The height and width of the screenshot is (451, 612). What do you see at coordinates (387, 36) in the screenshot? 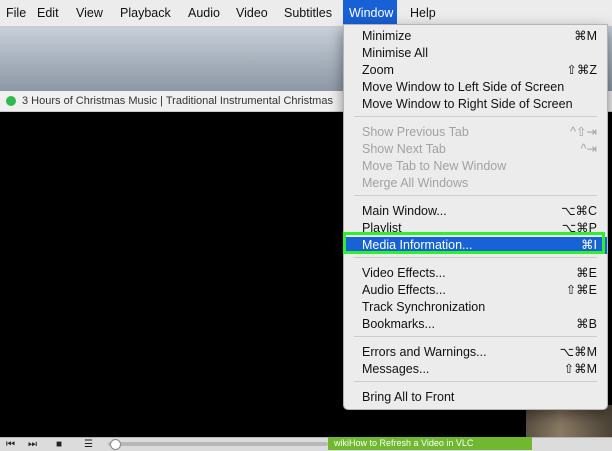
I see `menu-item-label: Minimize` at bounding box center [387, 36].